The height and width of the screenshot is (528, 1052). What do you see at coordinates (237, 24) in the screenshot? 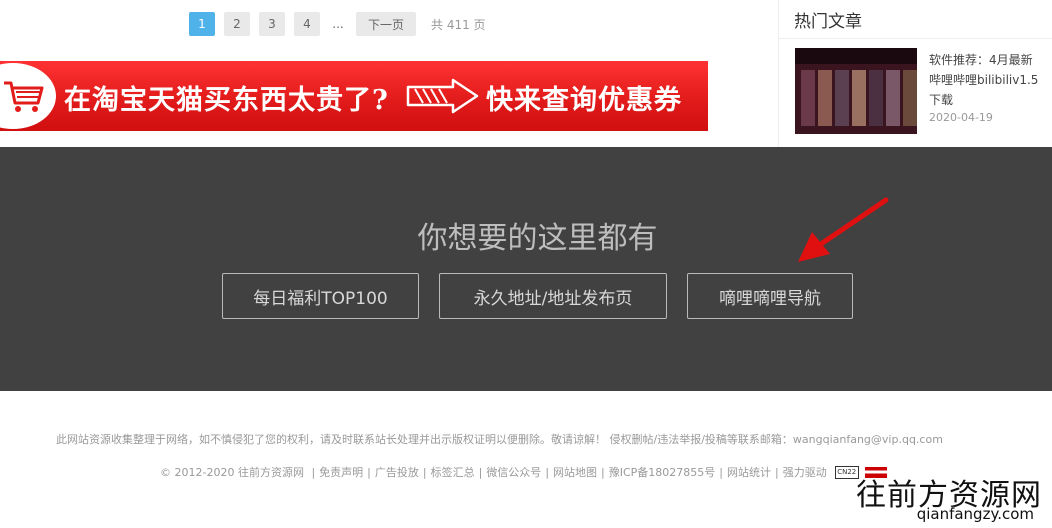
I see `page-2-button: 2` at bounding box center [237, 24].